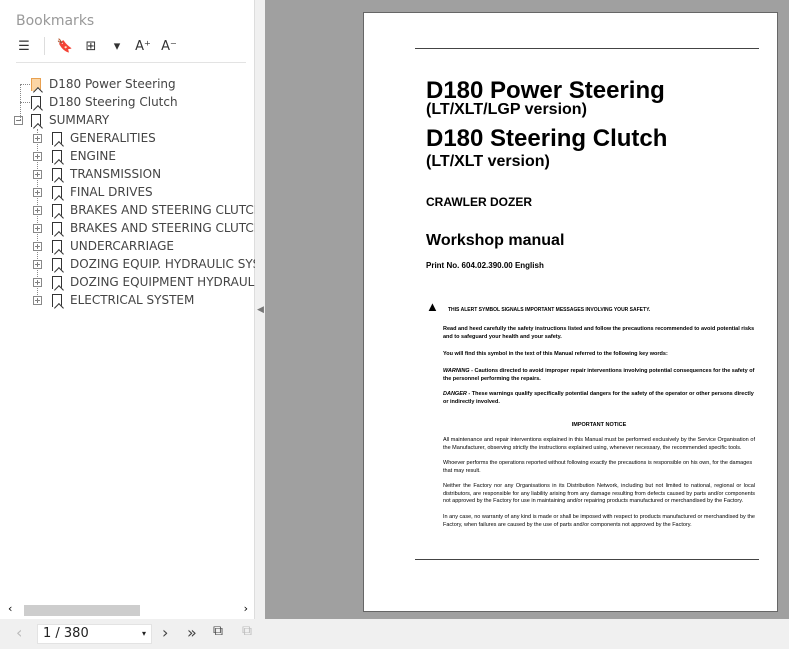 The width and height of the screenshot is (789, 649). I want to click on collapse-panel-icon: ◀, so click(260, 310).